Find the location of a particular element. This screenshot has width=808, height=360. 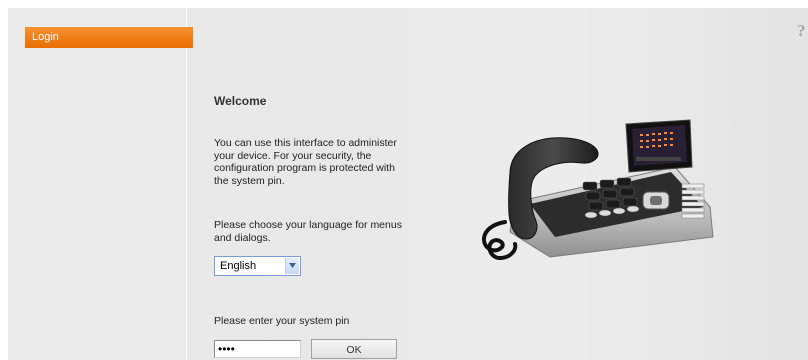

language-select-value: English is located at coordinates (238, 266).